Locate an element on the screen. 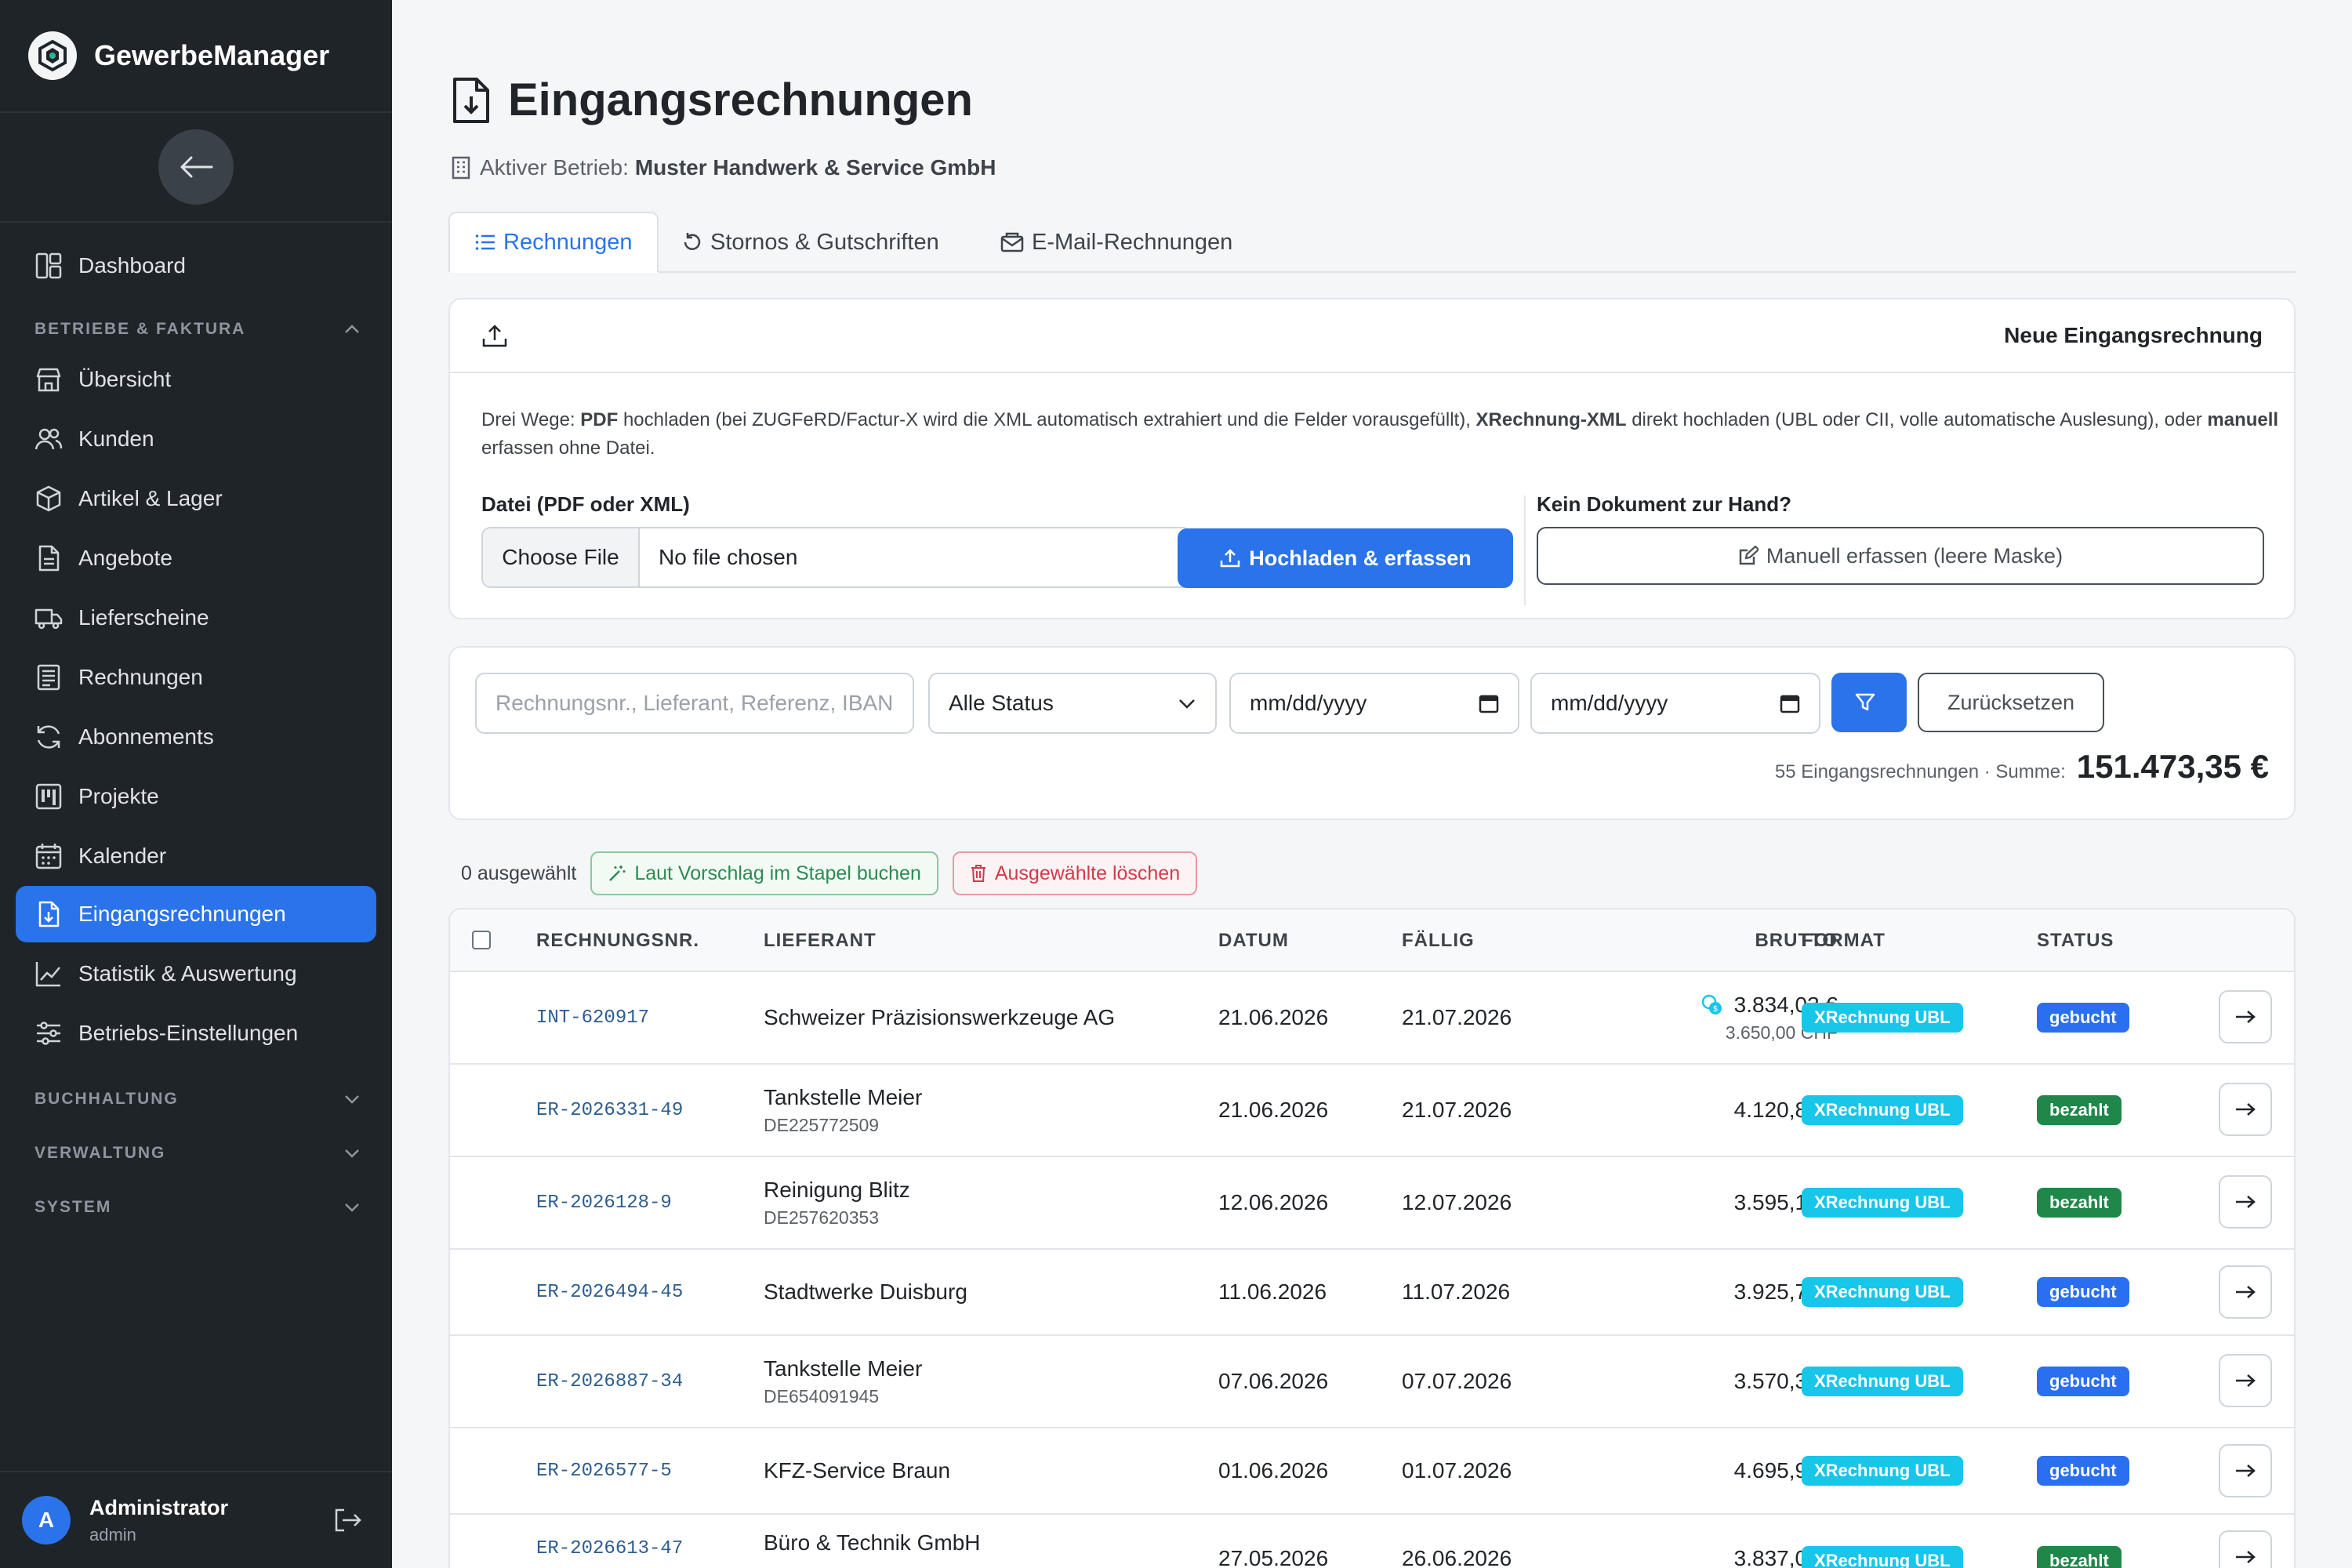 Image resolution: width=2352 pixels, height=1568 pixels. column-header-due: FÄLLIG is located at coordinates (1438, 940).